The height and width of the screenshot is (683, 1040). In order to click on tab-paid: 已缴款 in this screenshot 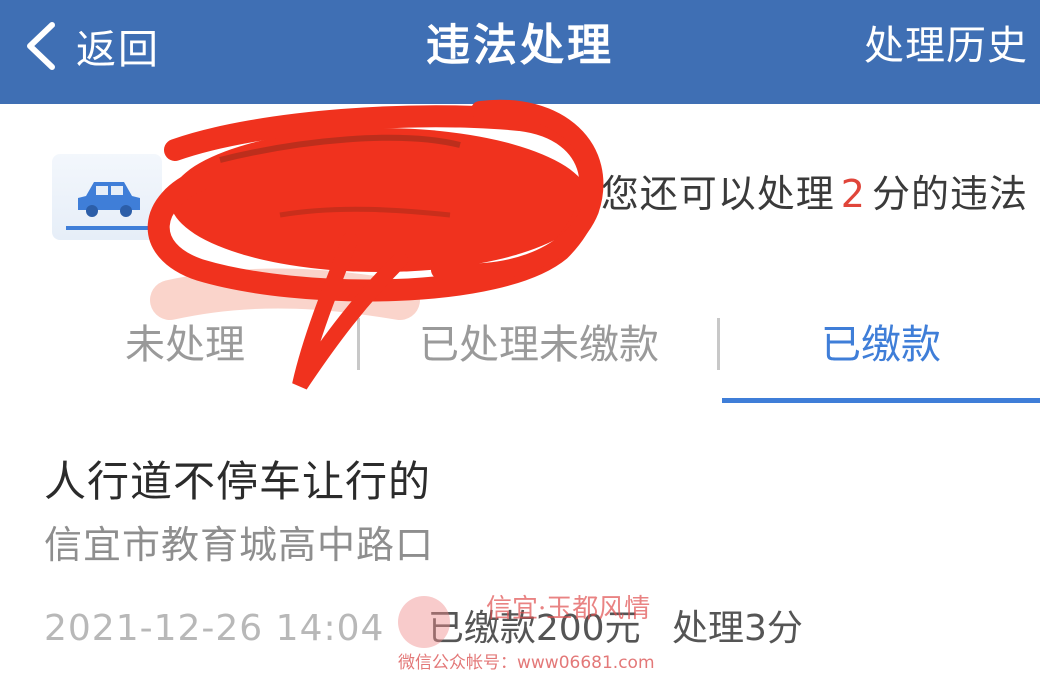, I will do `click(881, 345)`.